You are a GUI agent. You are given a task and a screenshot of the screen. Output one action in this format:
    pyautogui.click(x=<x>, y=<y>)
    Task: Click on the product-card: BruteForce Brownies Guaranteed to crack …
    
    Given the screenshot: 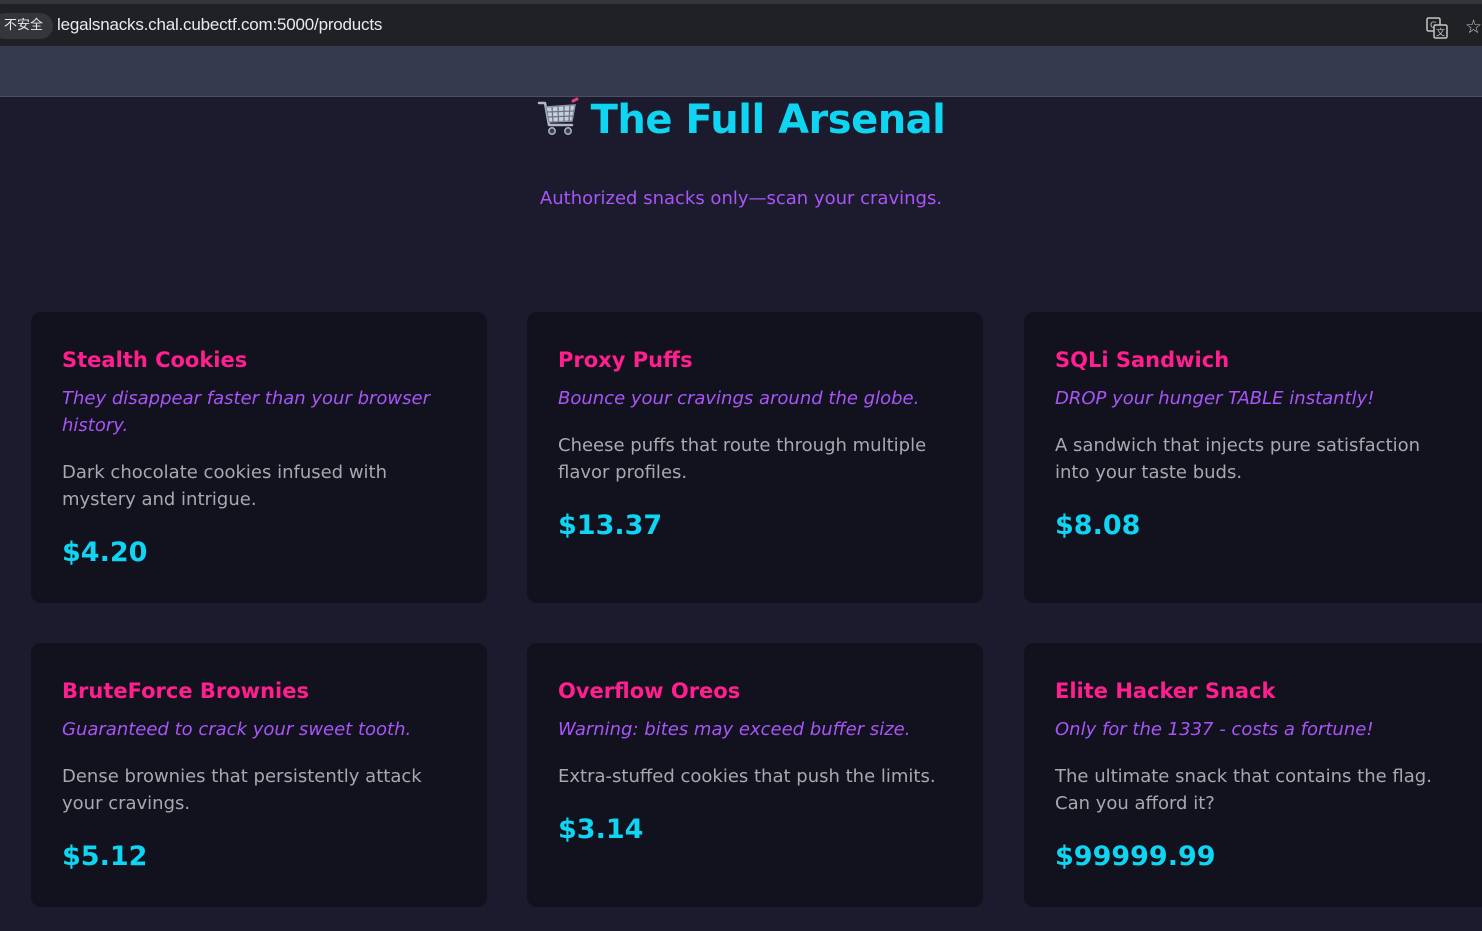 What is the action you would take?
    pyautogui.click(x=259, y=775)
    